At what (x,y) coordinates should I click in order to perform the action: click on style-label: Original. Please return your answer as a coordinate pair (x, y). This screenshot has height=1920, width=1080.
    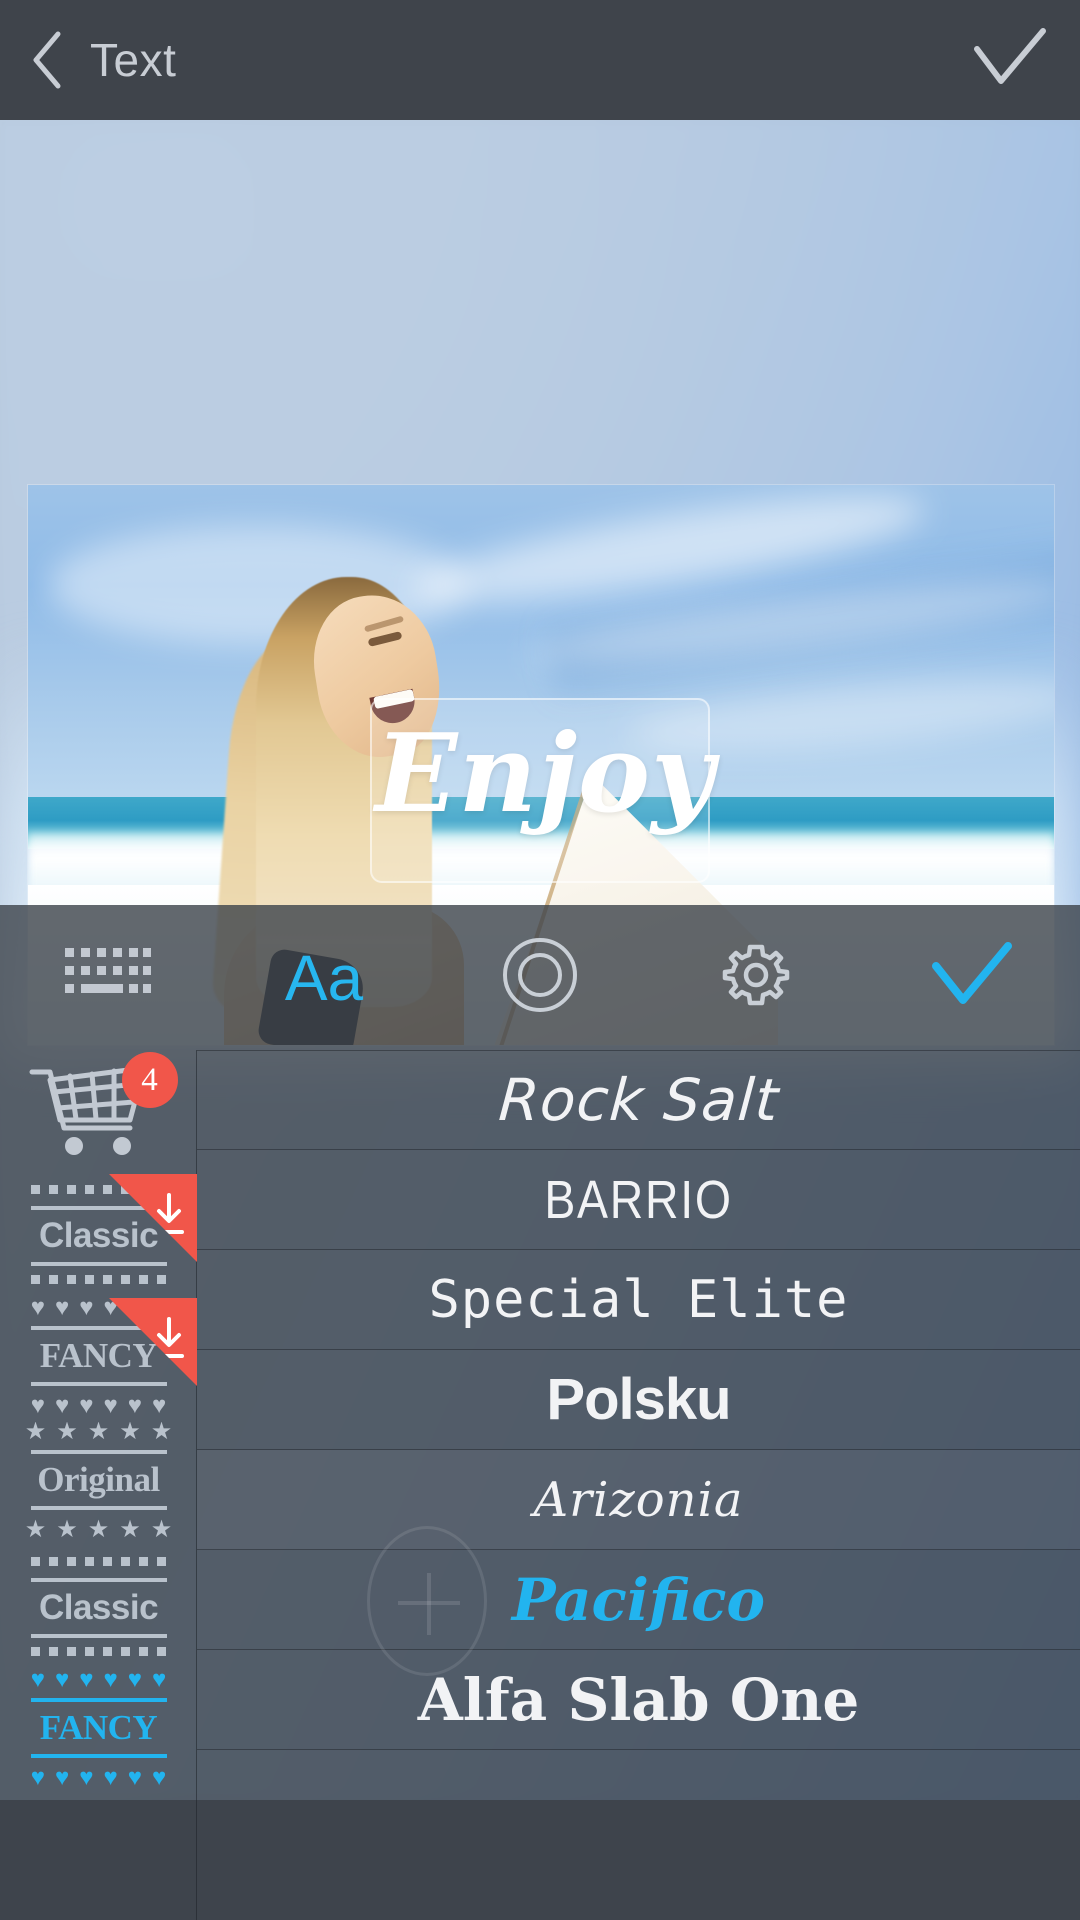
    Looking at the image, I should click on (98, 1479).